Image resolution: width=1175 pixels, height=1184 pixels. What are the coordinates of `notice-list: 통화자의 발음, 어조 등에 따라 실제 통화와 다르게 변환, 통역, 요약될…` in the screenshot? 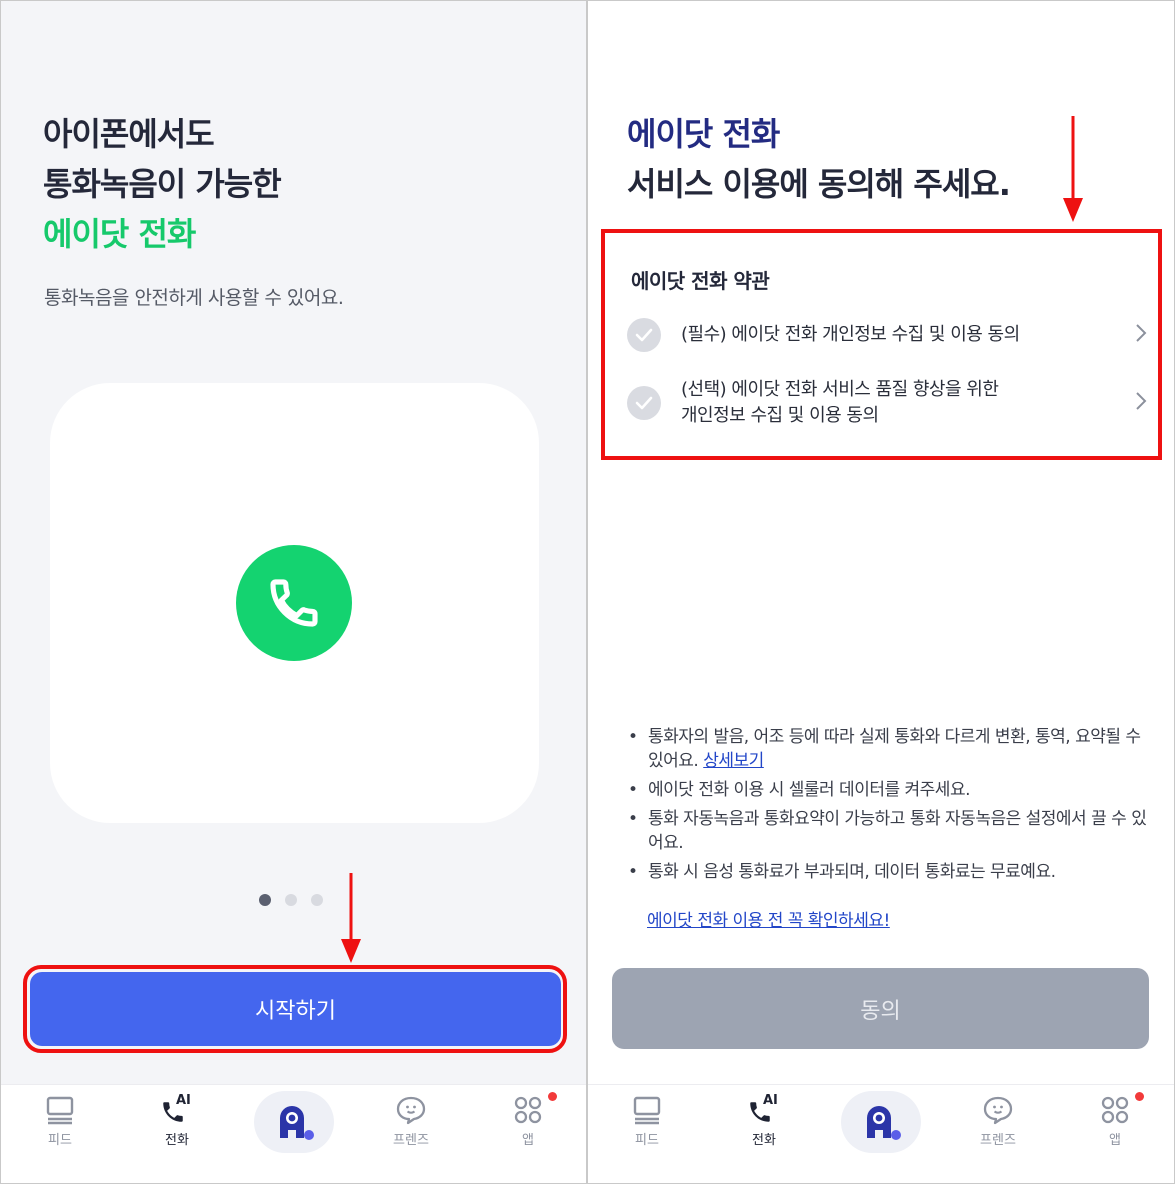 It's located at (888, 807).